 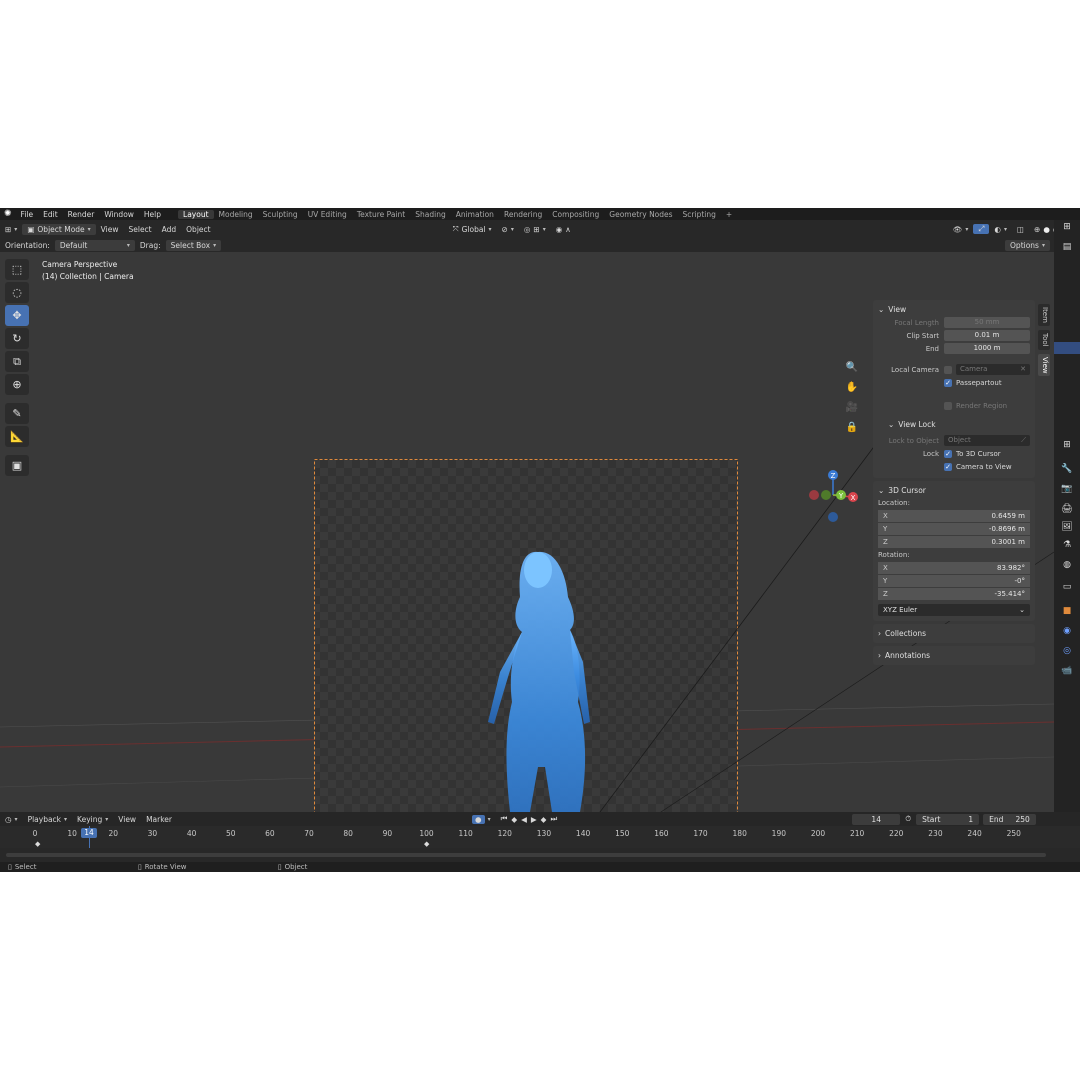 What do you see at coordinates (1067, 249) in the screenshot?
I see `filter-icon: ▤` at bounding box center [1067, 249].